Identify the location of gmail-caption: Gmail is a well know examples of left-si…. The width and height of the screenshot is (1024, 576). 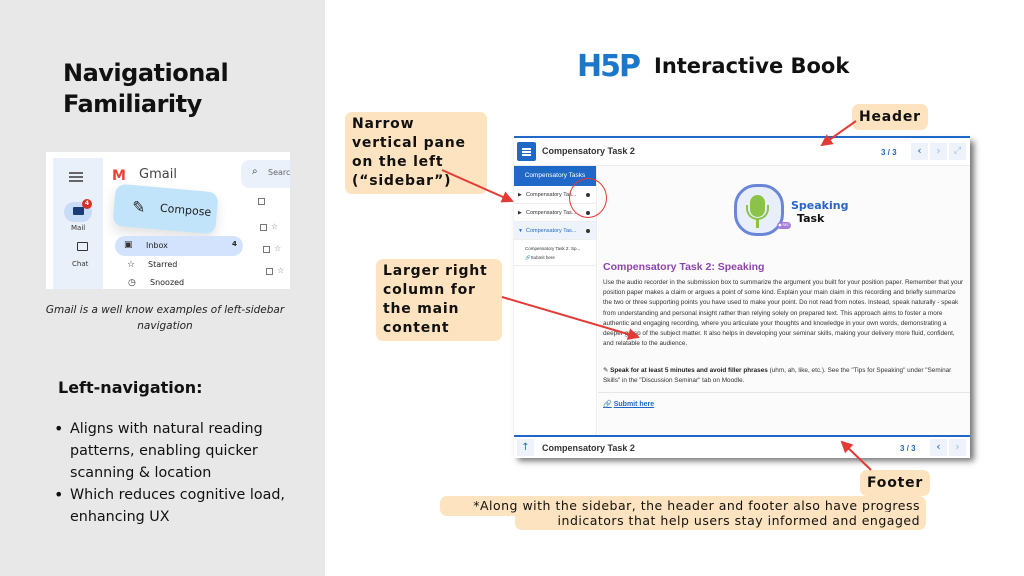
(165, 318).